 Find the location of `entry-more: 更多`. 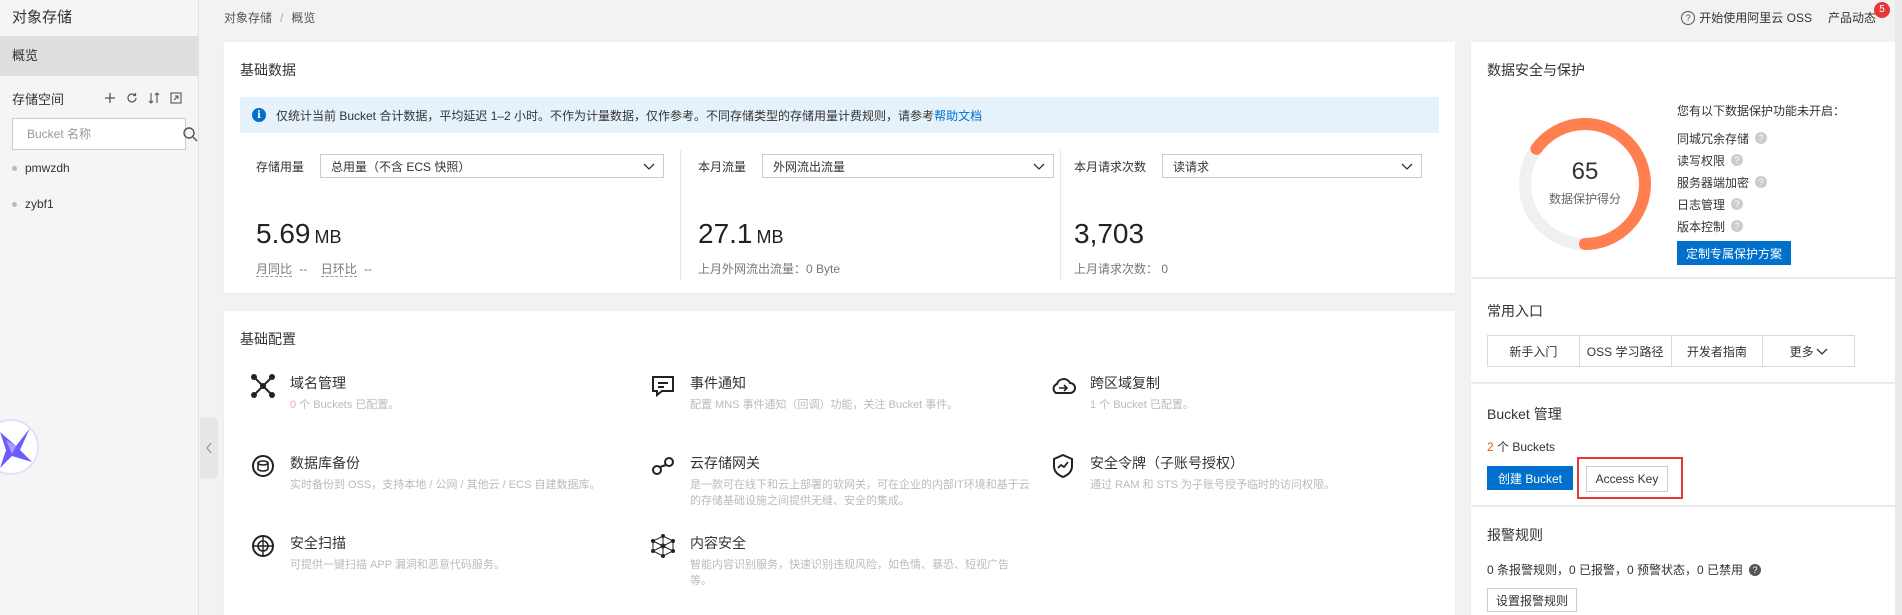

entry-more: 更多 is located at coordinates (1808, 351).